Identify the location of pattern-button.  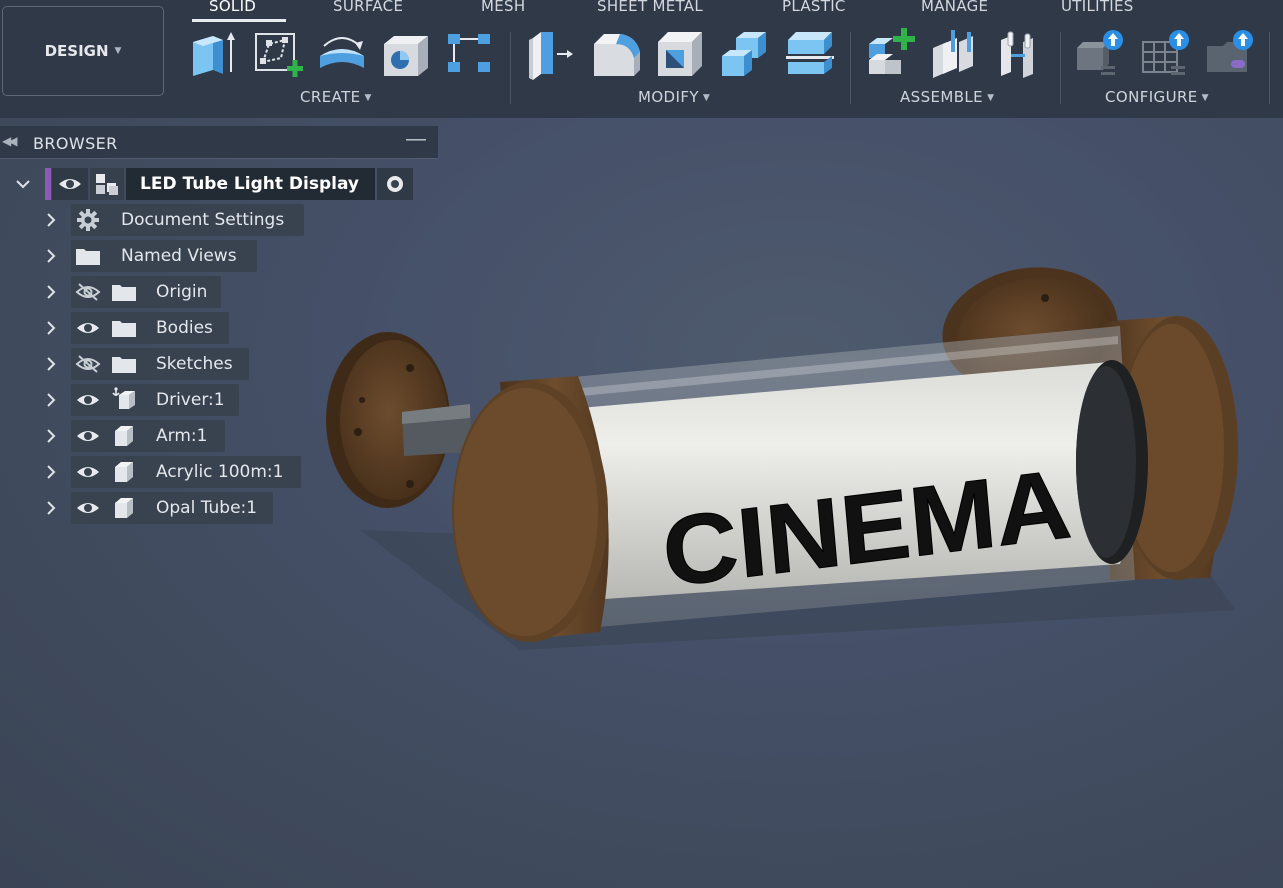
(470, 54).